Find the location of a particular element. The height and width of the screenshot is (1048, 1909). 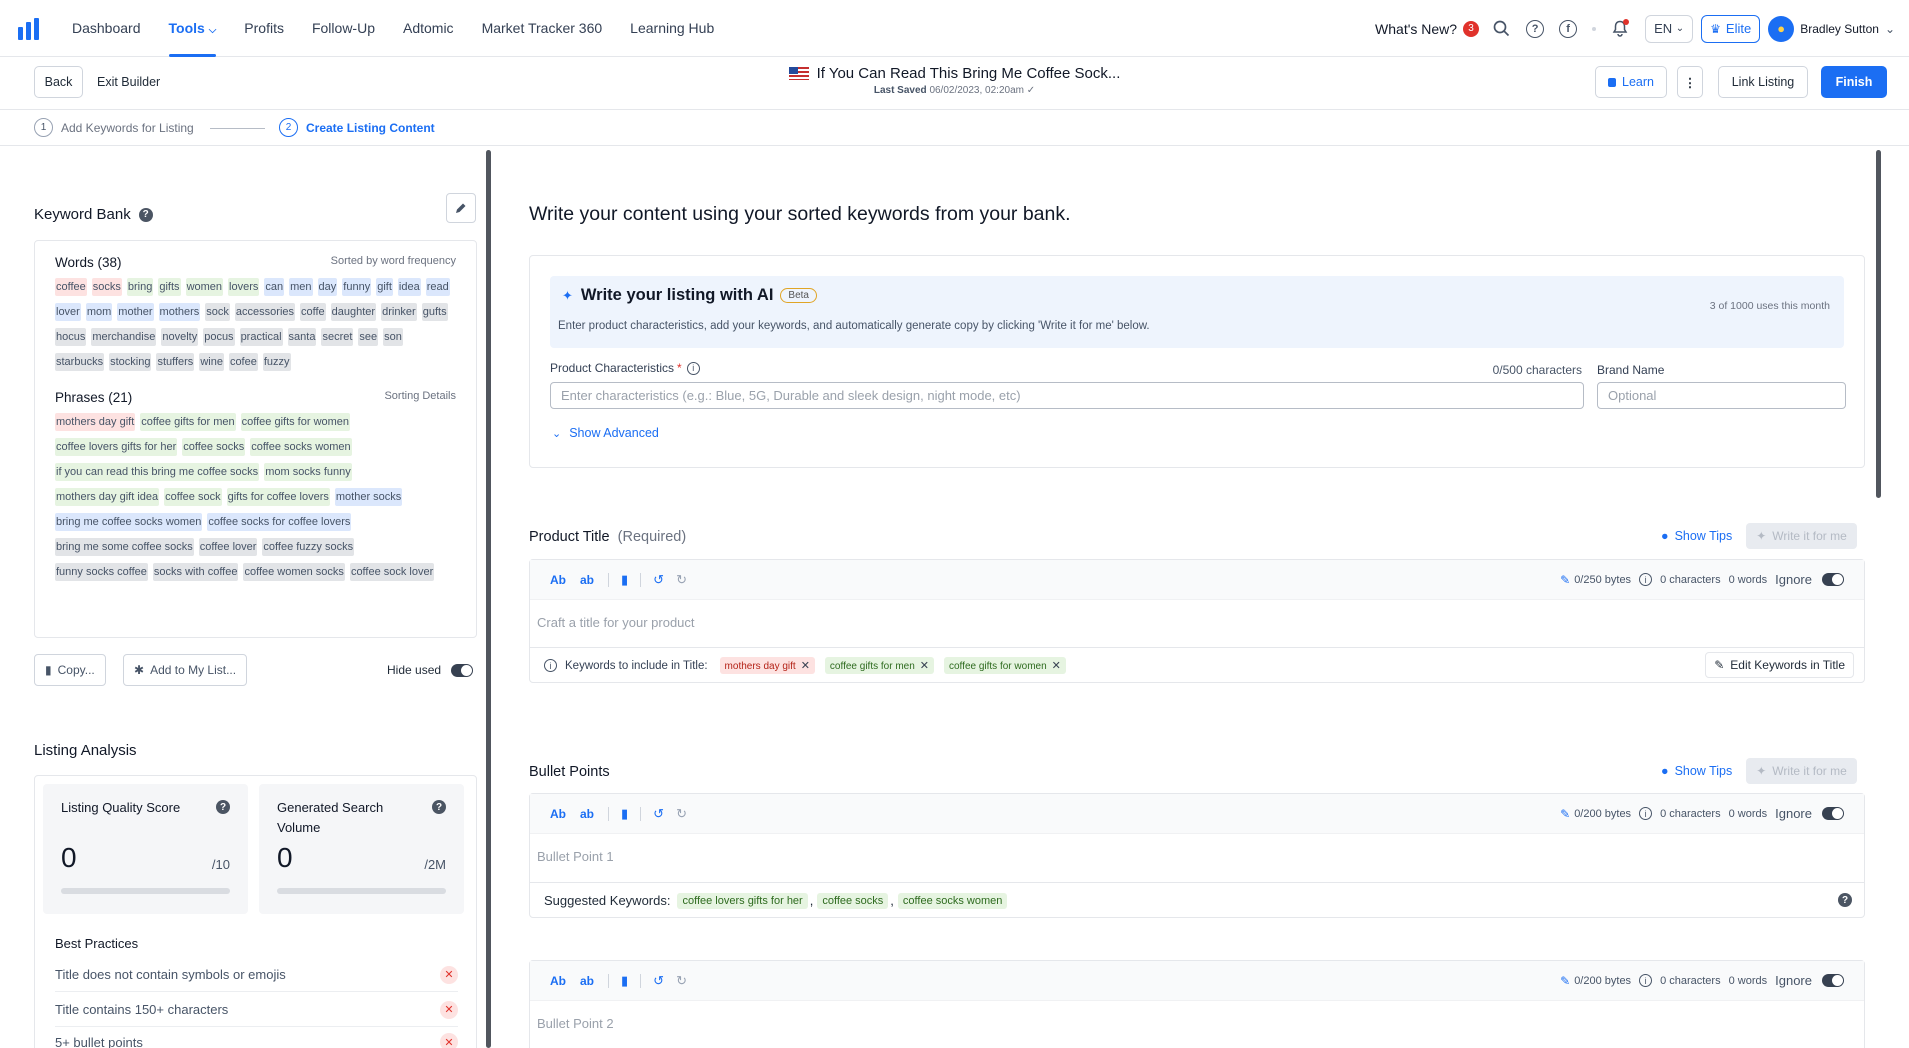

keyword-word-chip: fuzzy is located at coordinates (276, 362).